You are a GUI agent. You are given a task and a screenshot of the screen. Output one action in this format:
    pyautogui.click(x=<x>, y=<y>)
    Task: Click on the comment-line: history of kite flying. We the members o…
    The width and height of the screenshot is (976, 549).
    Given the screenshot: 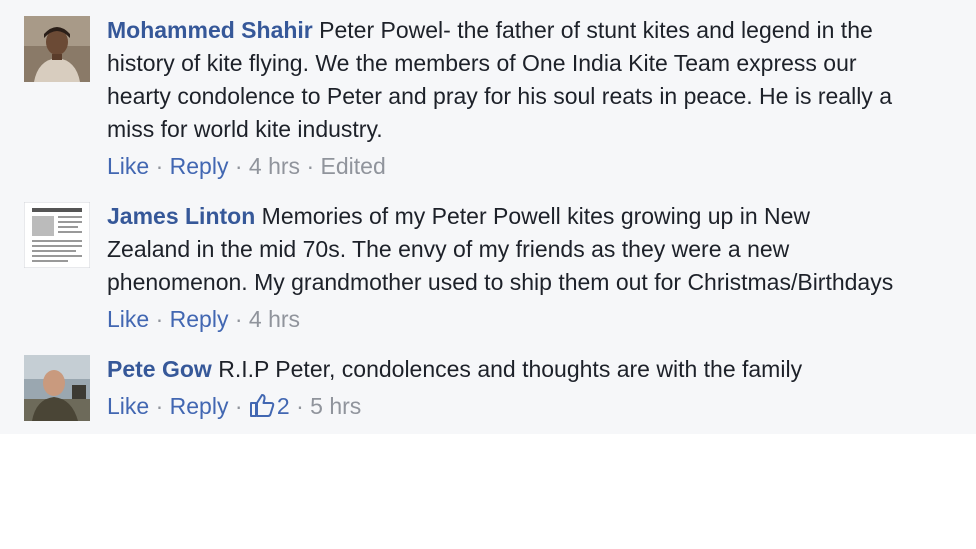 What is the action you would take?
    pyautogui.click(x=482, y=63)
    